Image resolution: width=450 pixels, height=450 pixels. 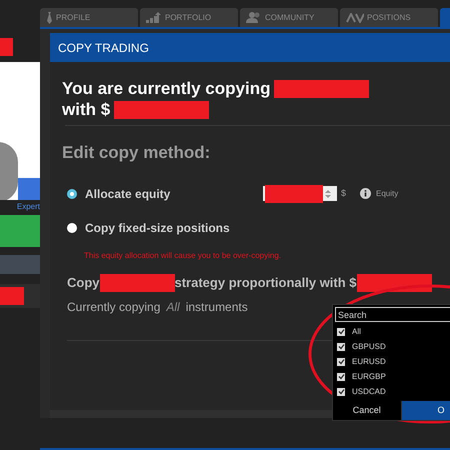 I want to click on equity-label: Equity, so click(x=387, y=194).